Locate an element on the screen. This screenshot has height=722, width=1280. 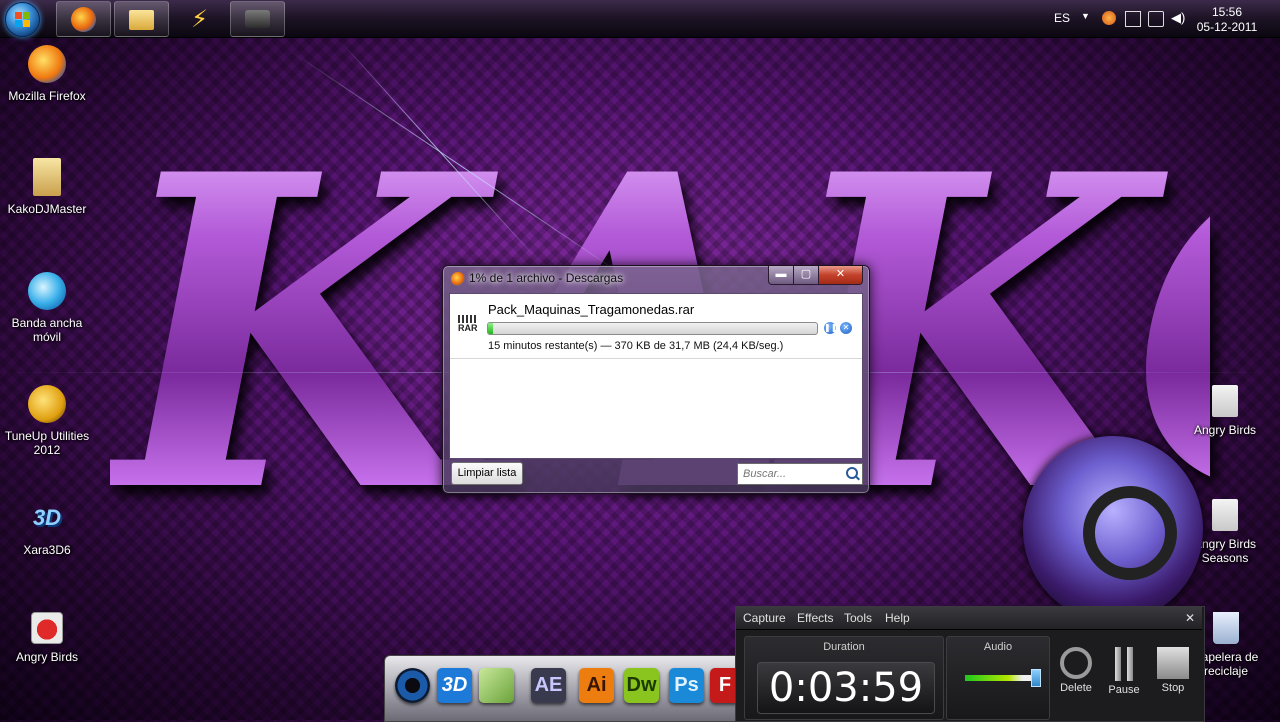
download-progress-fill is located at coordinates (490, 328).